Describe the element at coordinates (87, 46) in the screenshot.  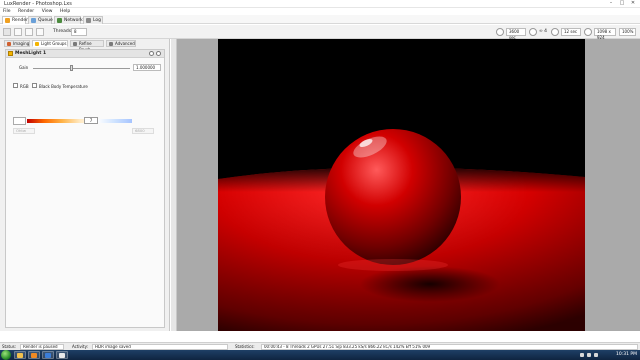
I see `tab-refine-brush: Refine Brush` at that location.